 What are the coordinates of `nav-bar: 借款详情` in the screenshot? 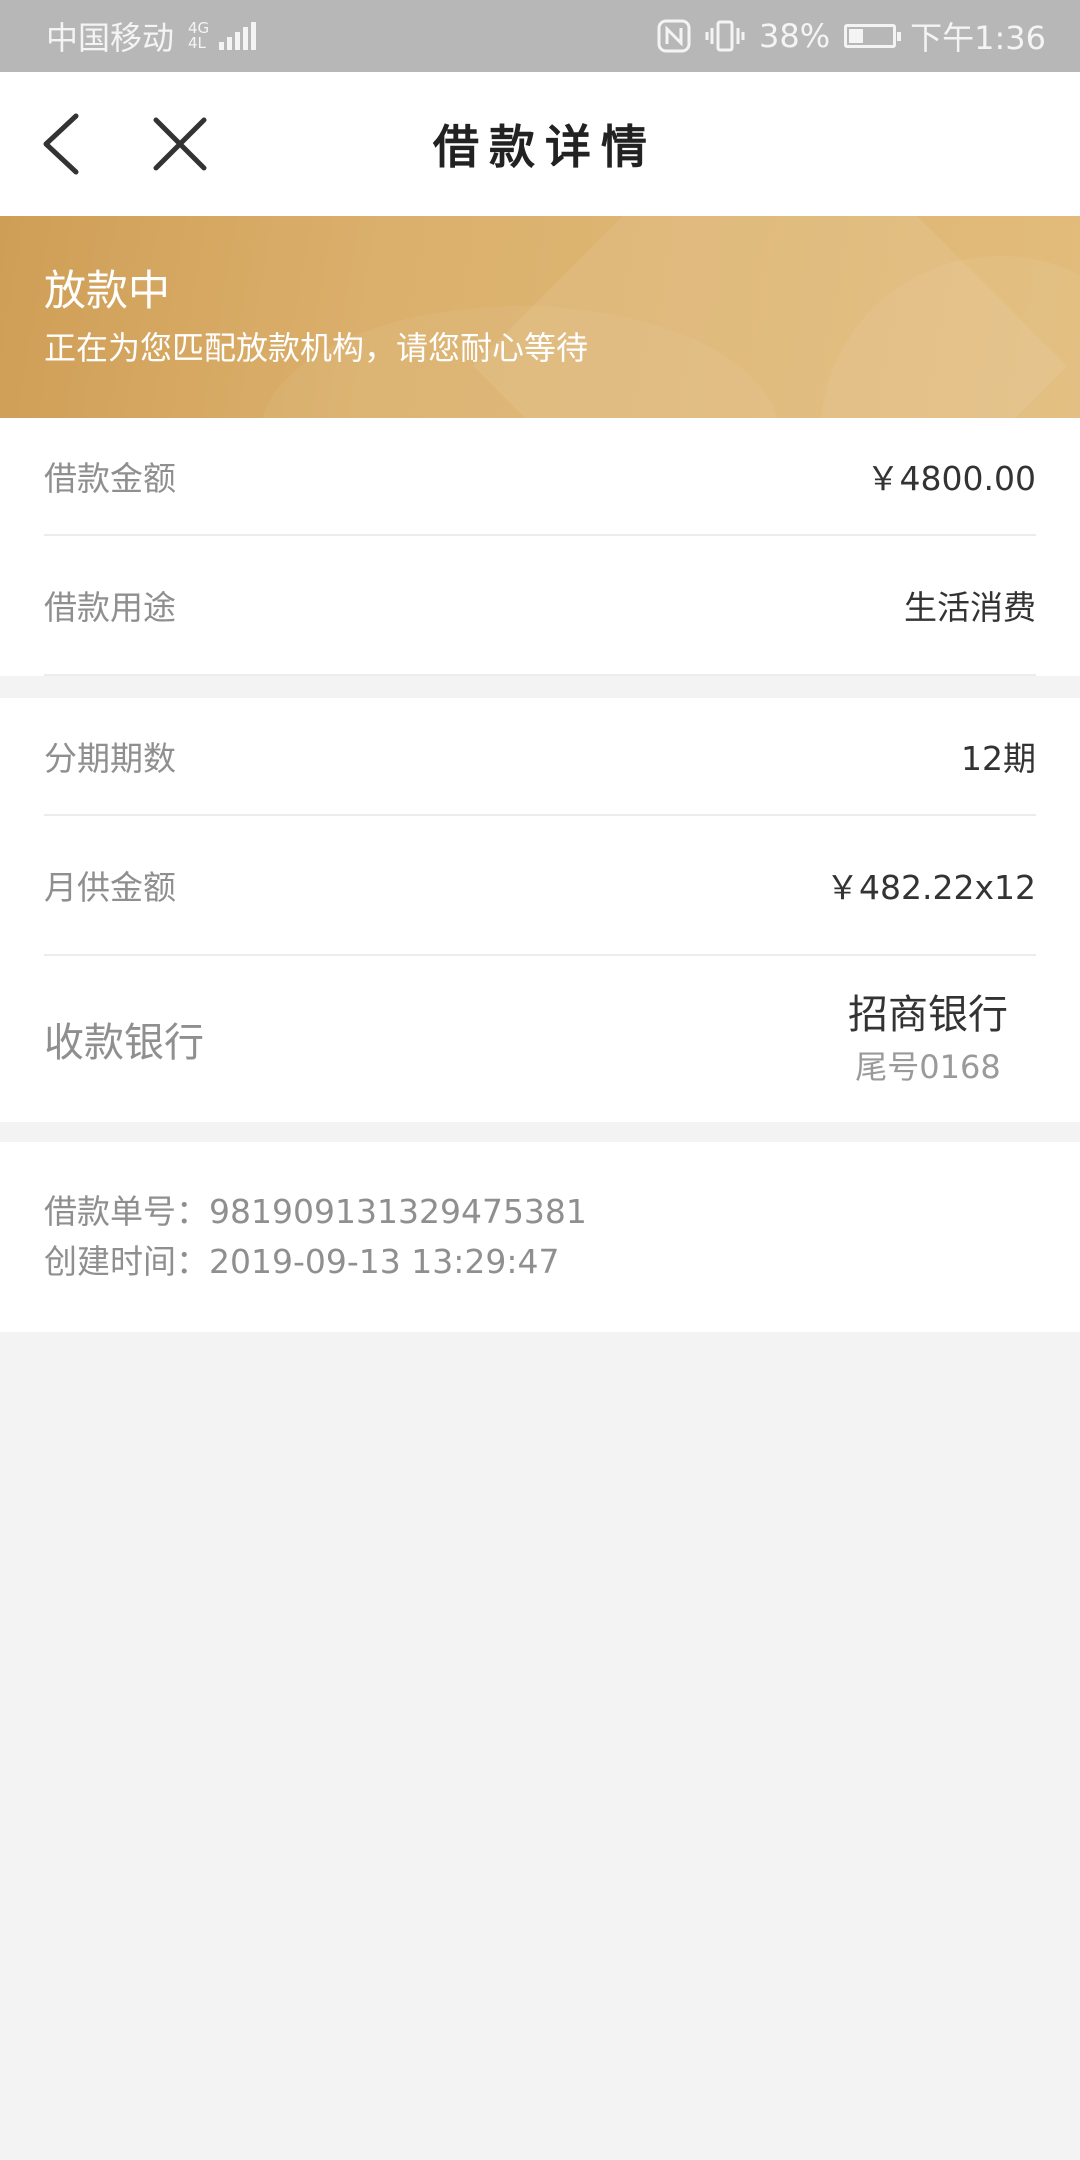 It's located at (540, 144).